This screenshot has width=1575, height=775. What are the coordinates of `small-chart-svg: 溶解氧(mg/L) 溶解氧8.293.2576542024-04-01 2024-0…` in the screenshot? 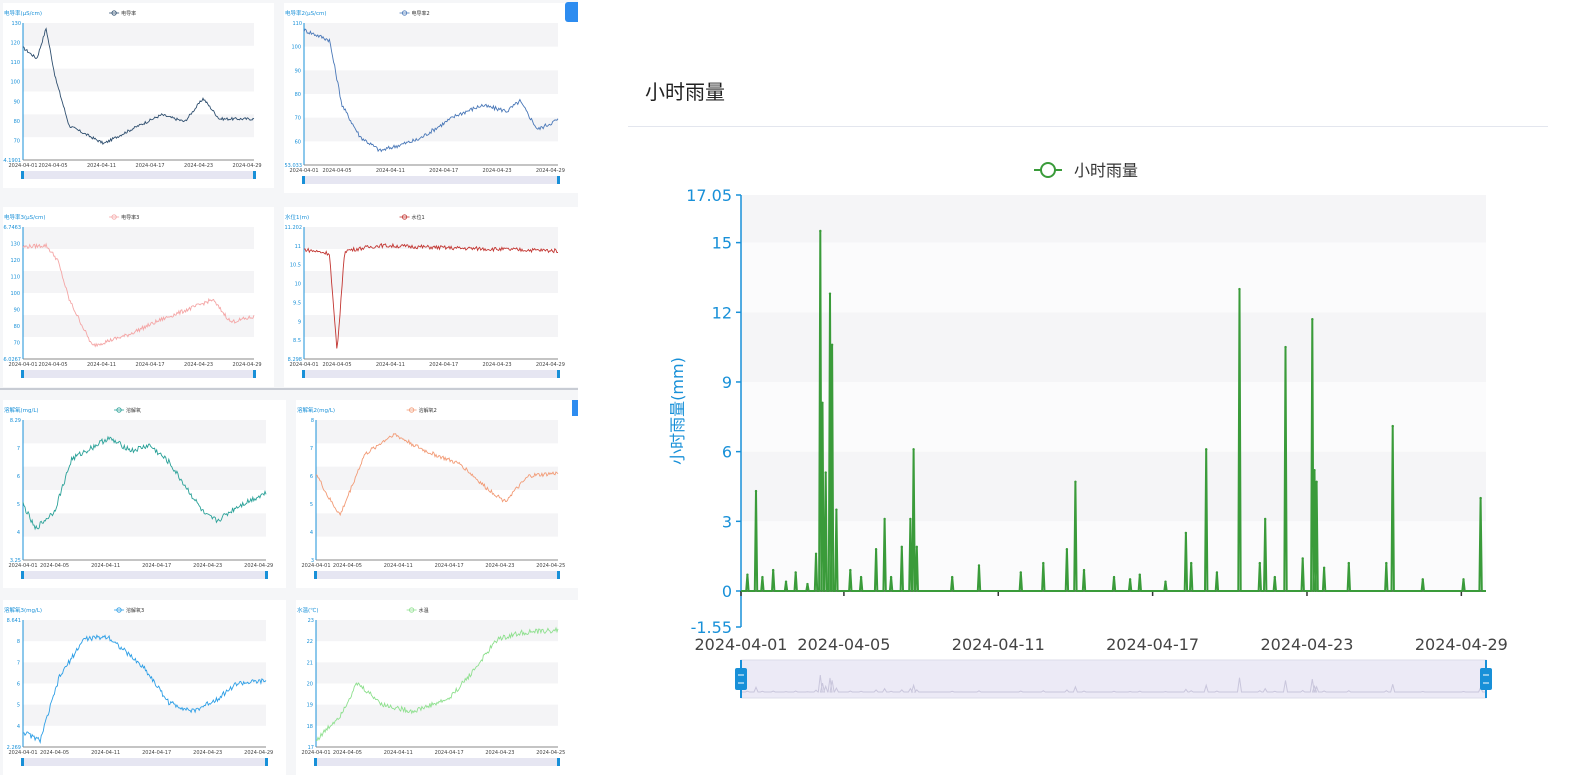 It's located at (138, 492).